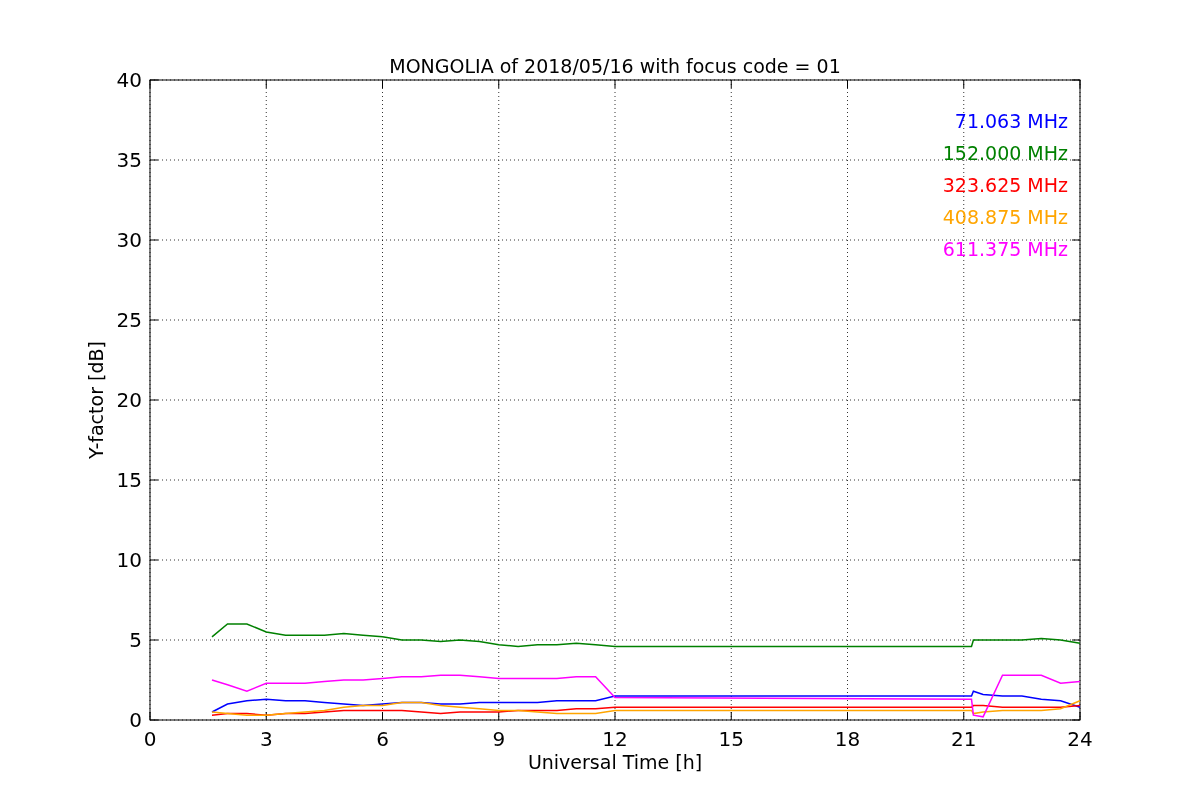  I want to click on legend-label: 71.063 MHz, so click(1011, 121).